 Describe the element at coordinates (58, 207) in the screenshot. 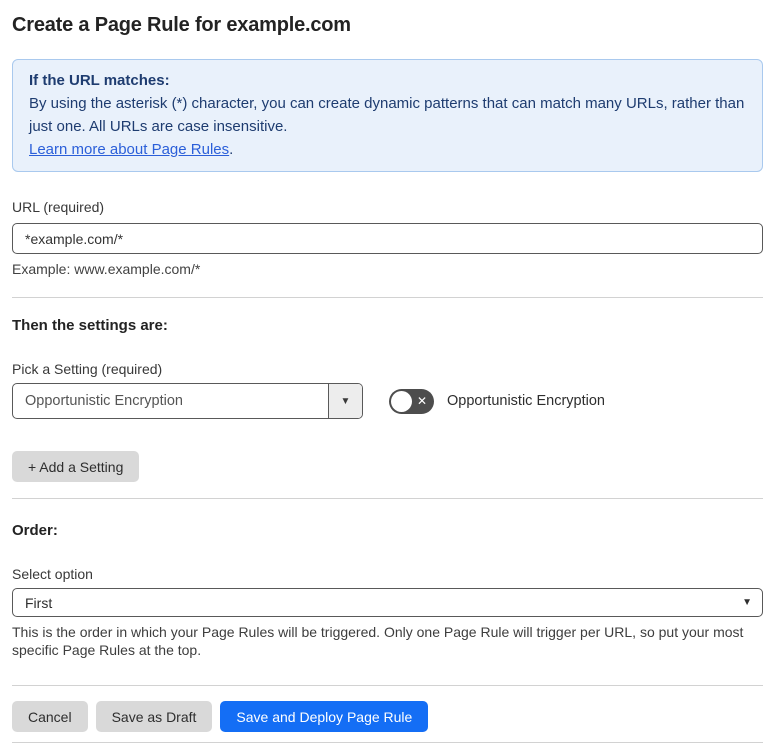

I see `url-field-label: URL (required)` at that location.